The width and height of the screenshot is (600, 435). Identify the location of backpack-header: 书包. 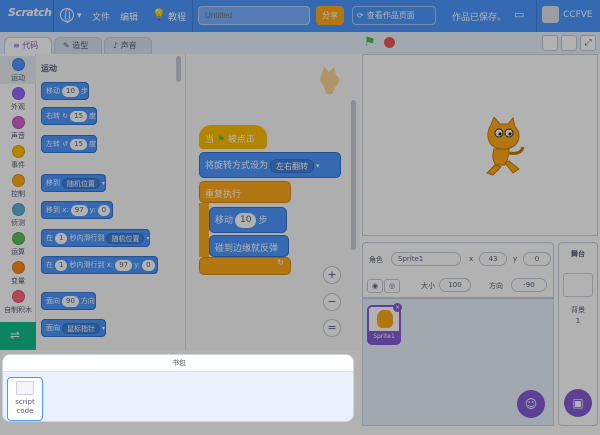
(178, 363).